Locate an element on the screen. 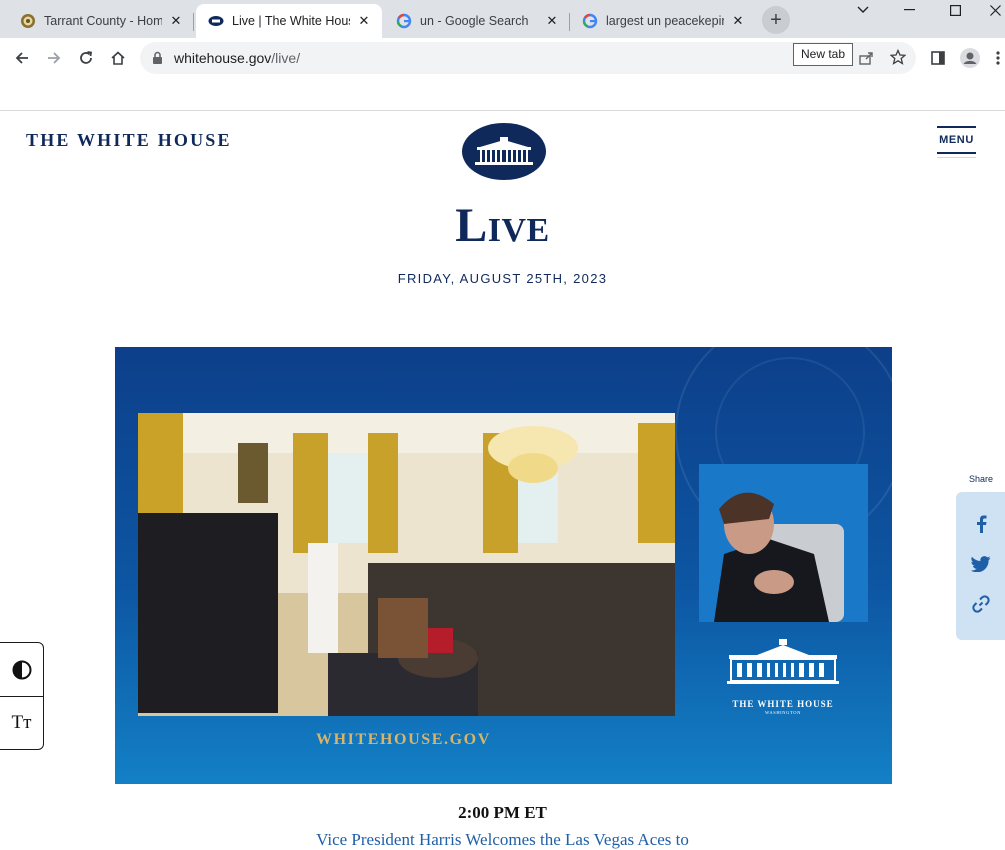 The width and height of the screenshot is (1005, 850). share-label: Share is located at coordinates (981, 479).